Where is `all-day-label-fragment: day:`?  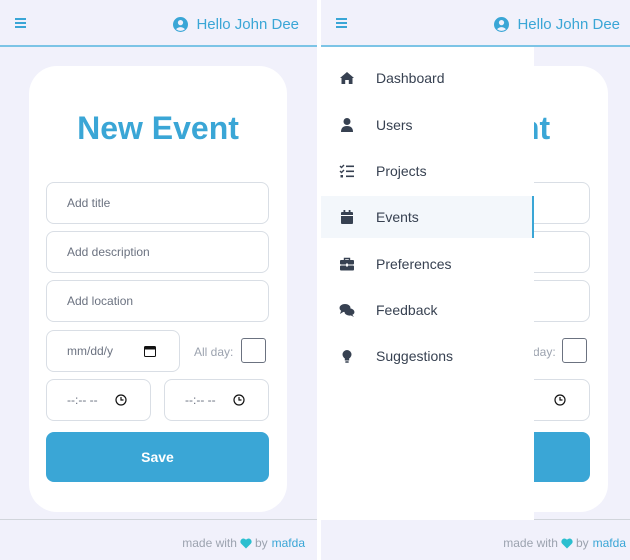
all-day-label-fragment: day: is located at coordinates (544, 352).